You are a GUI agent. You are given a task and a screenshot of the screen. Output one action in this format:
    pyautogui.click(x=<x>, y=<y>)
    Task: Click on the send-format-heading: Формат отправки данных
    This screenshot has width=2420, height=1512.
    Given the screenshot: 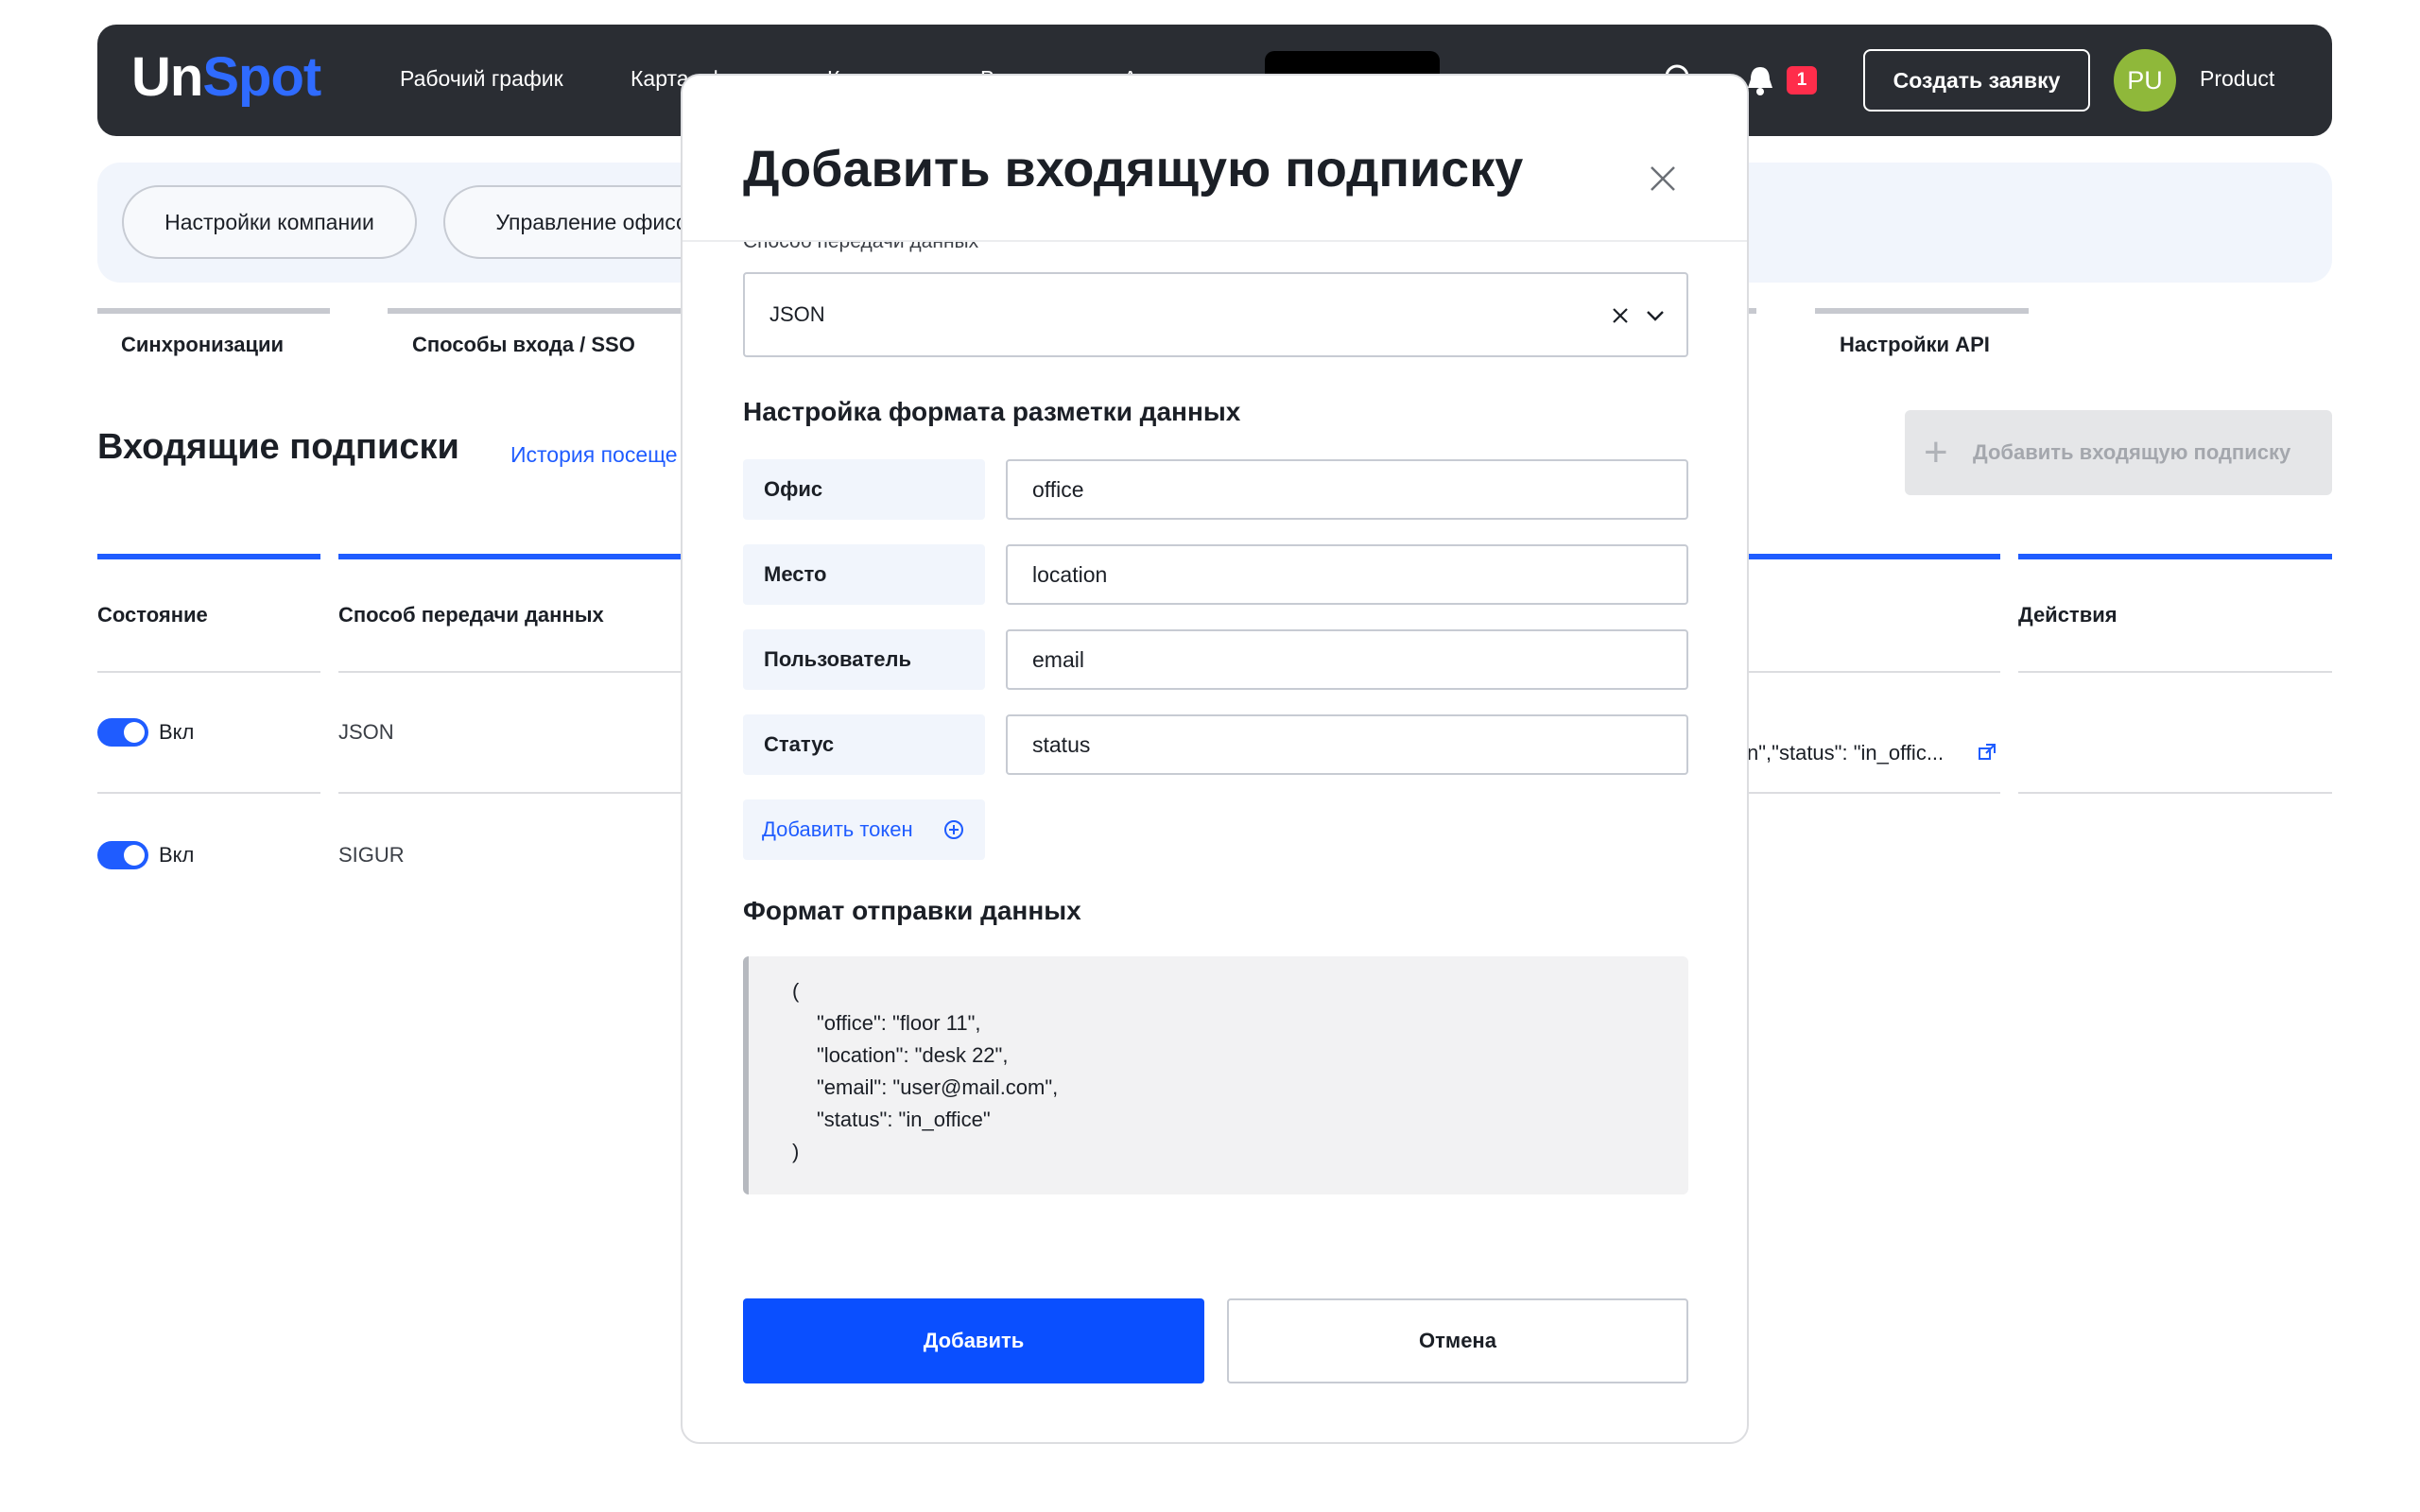 What is the action you would take?
    pyautogui.click(x=912, y=910)
    